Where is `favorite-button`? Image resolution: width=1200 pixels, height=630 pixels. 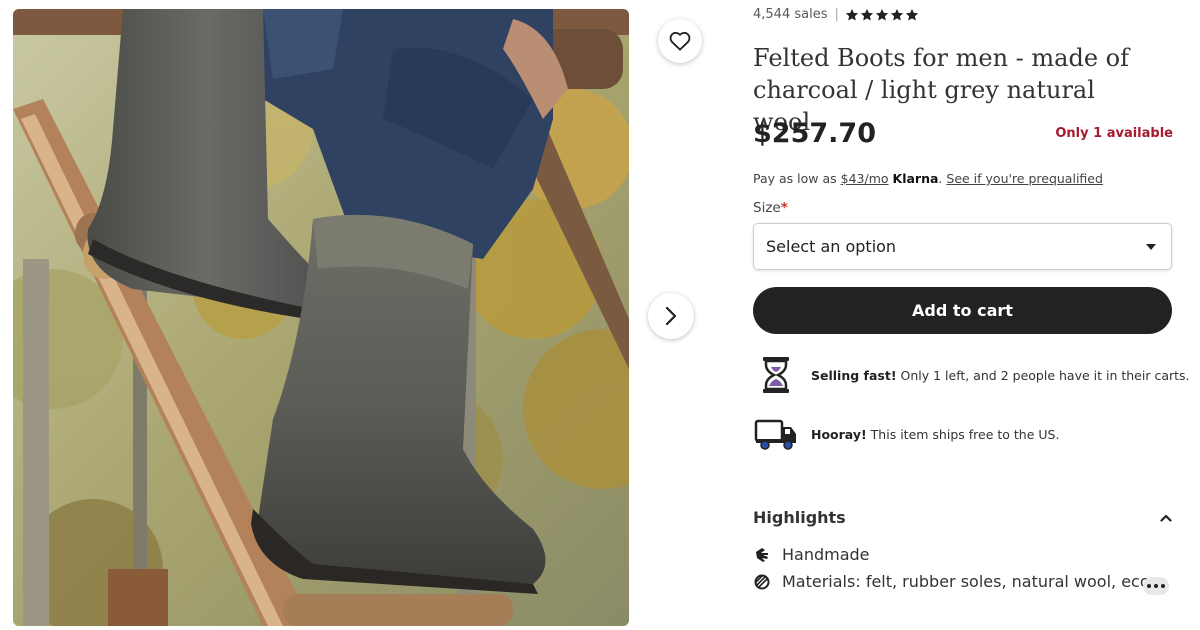
favorite-button is located at coordinates (680, 41).